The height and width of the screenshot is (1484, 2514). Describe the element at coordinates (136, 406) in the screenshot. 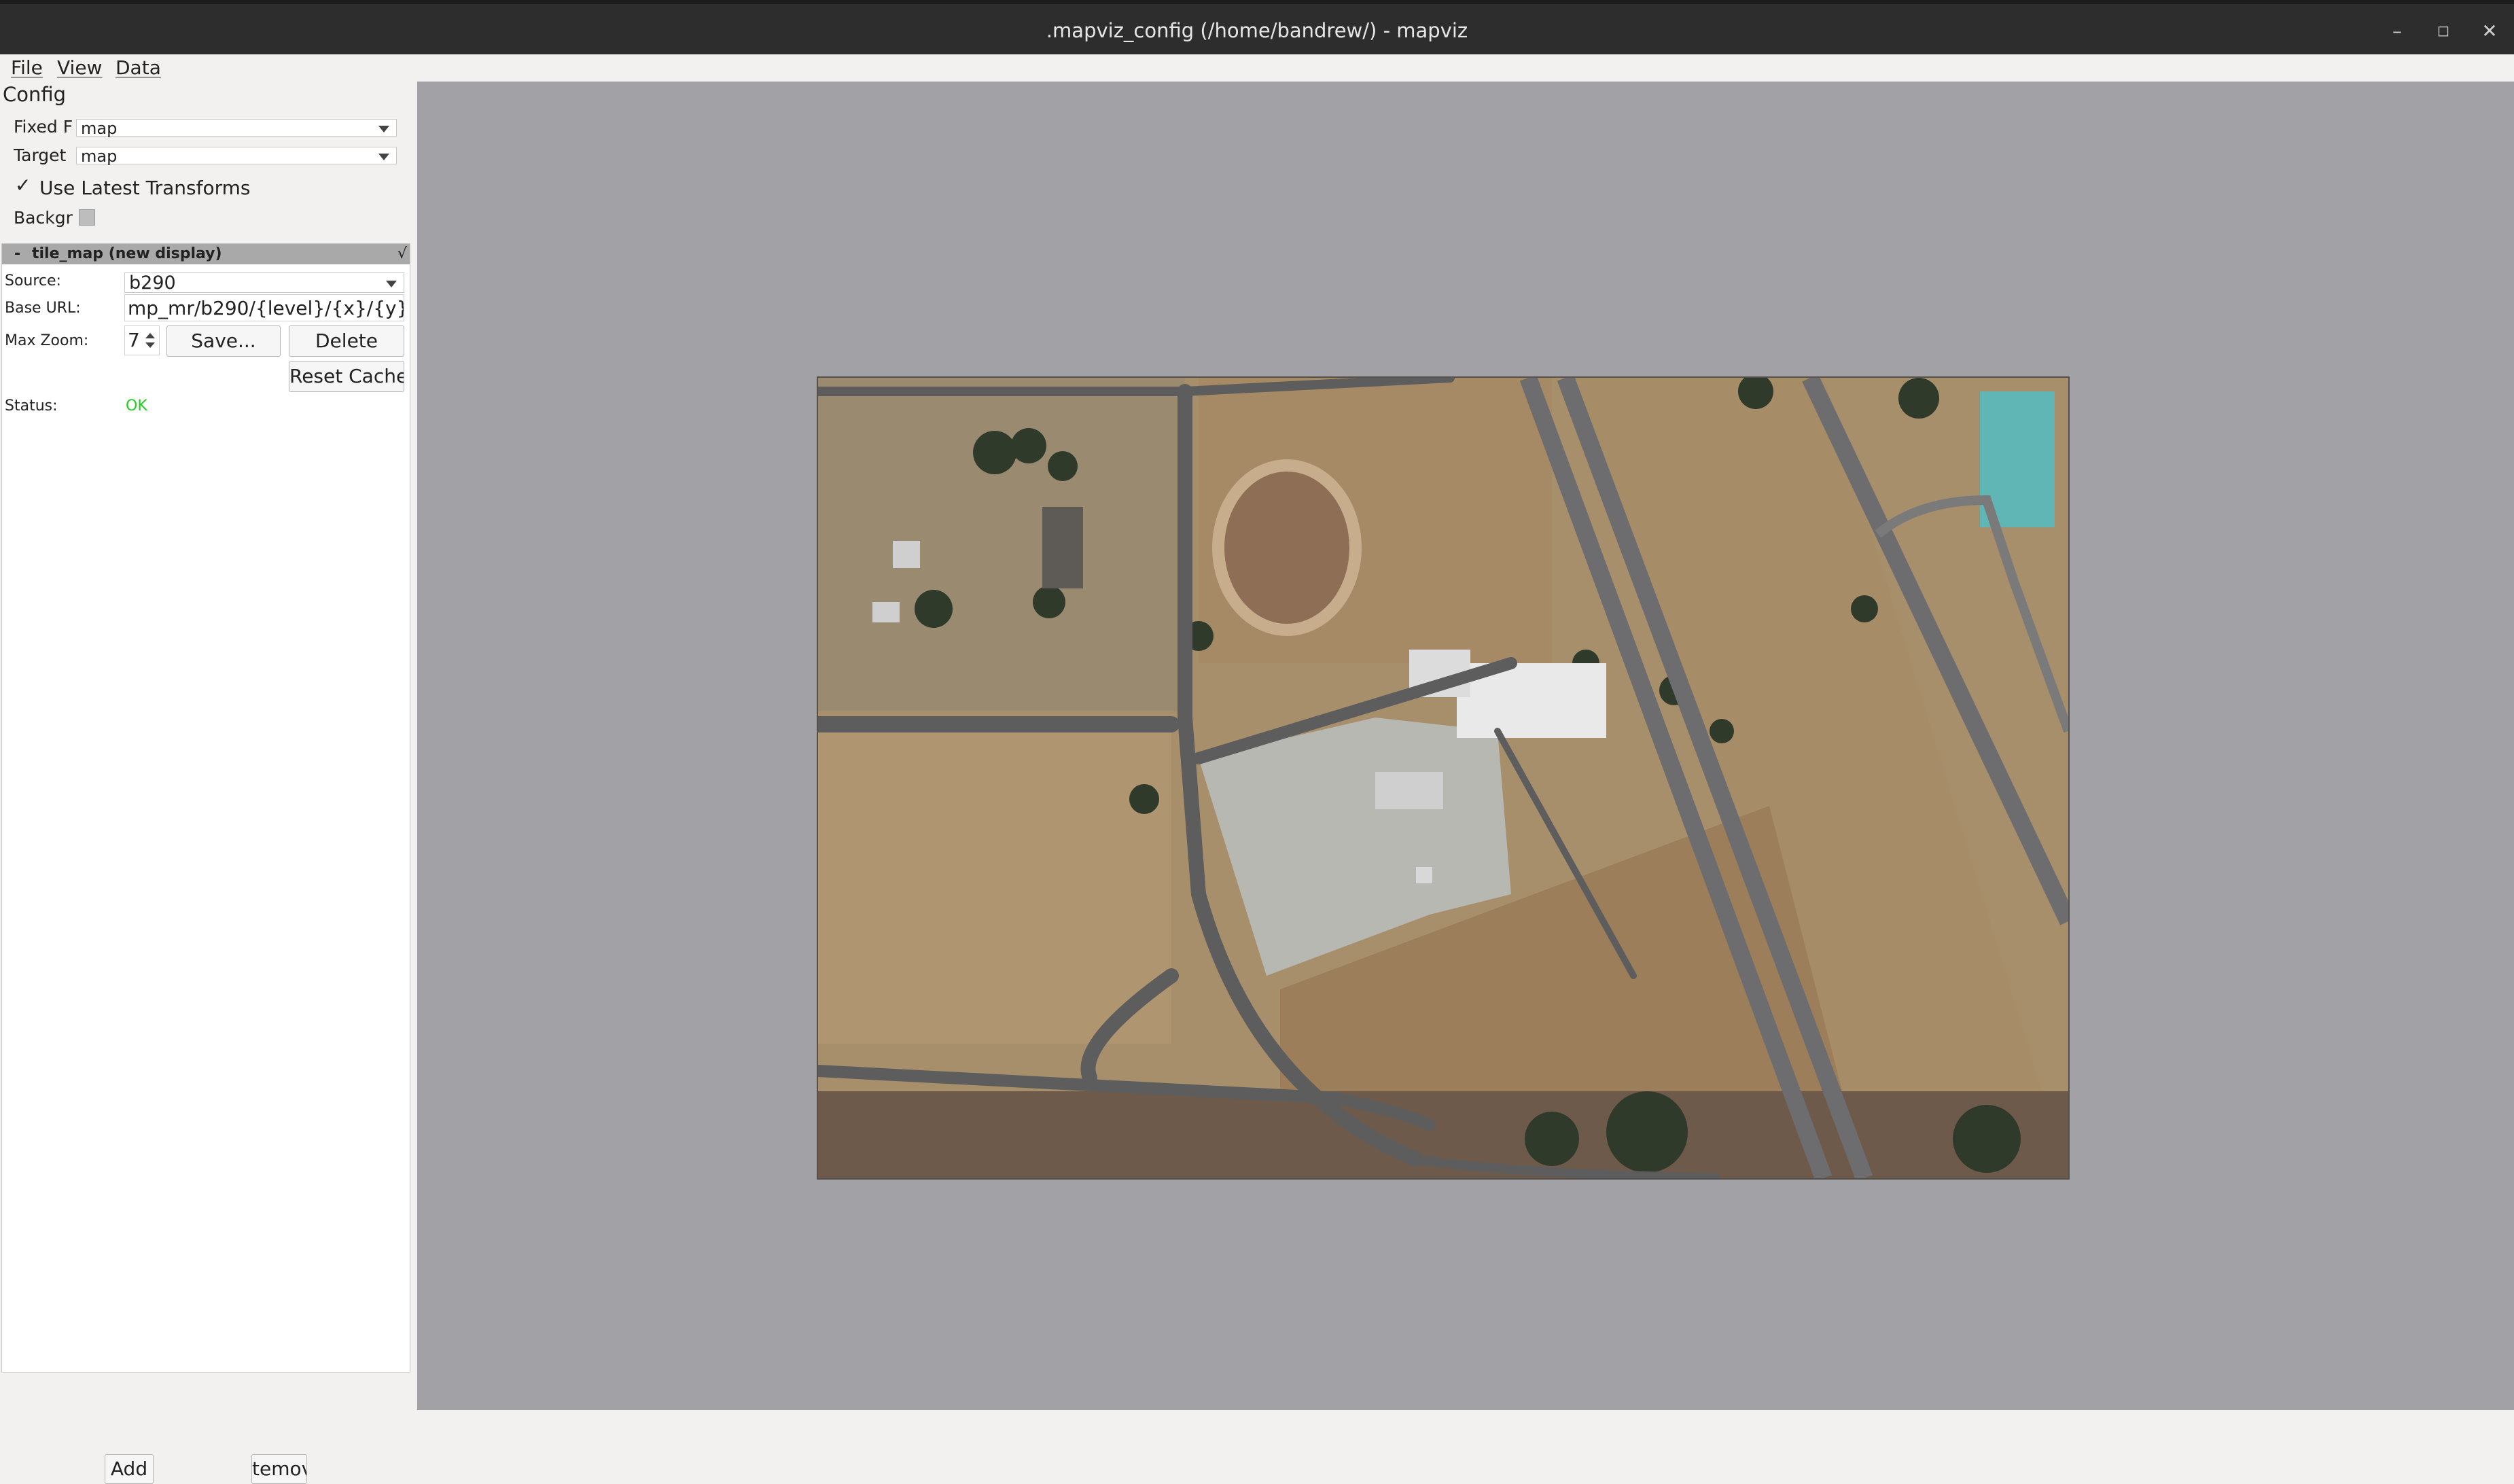

I see `status-value: OK` at that location.